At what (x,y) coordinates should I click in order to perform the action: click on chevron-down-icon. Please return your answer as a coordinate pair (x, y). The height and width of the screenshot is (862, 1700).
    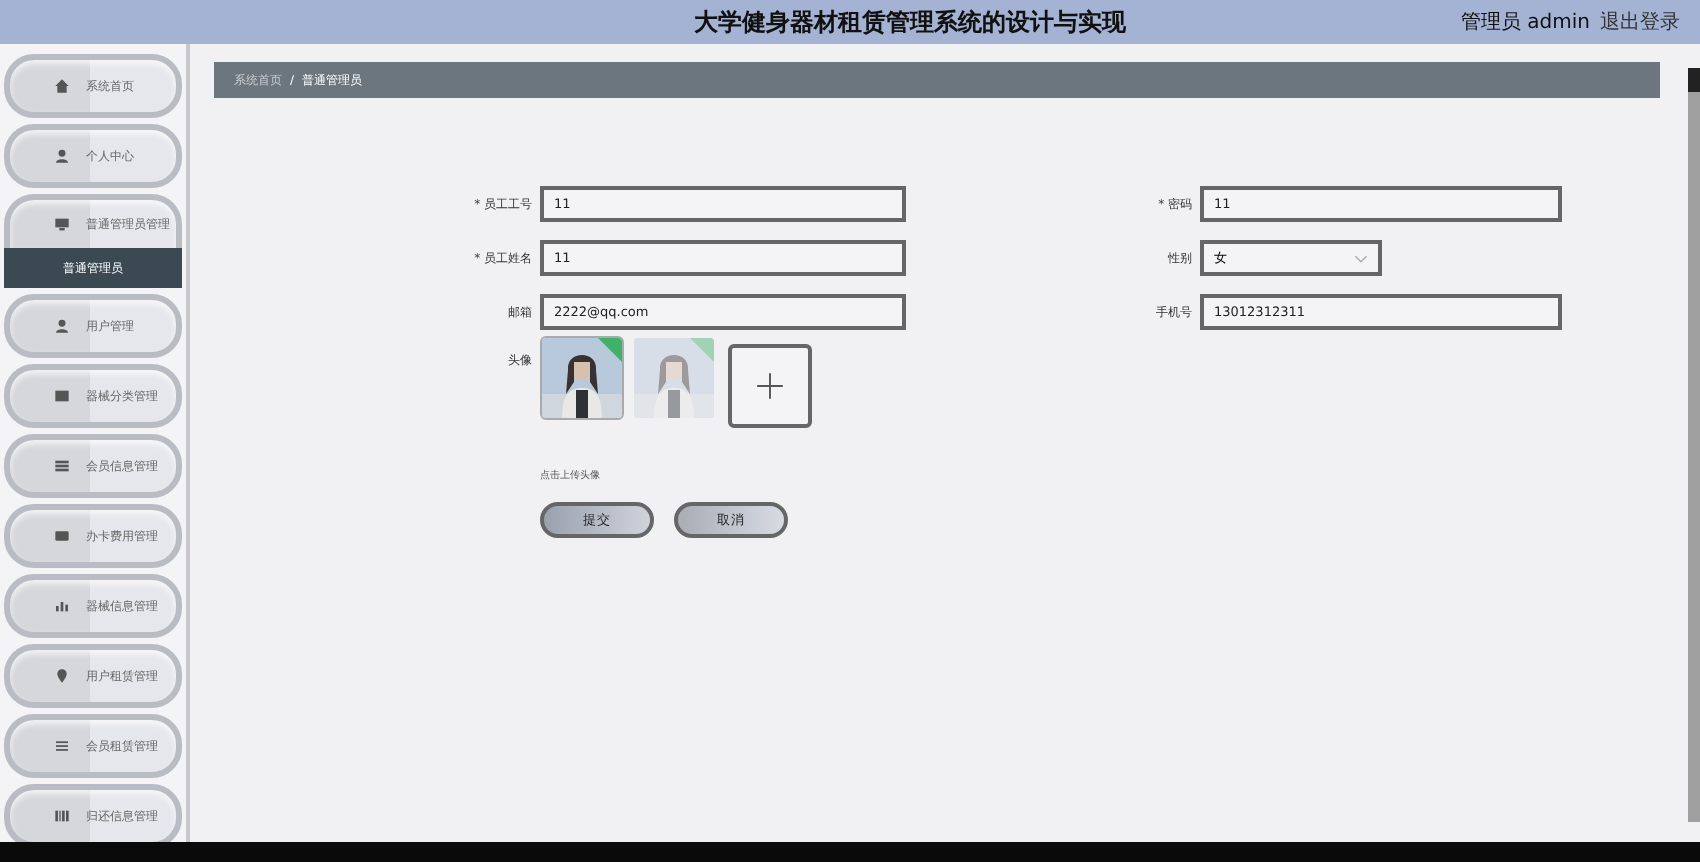
    Looking at the image, I should click on (1361, 258).